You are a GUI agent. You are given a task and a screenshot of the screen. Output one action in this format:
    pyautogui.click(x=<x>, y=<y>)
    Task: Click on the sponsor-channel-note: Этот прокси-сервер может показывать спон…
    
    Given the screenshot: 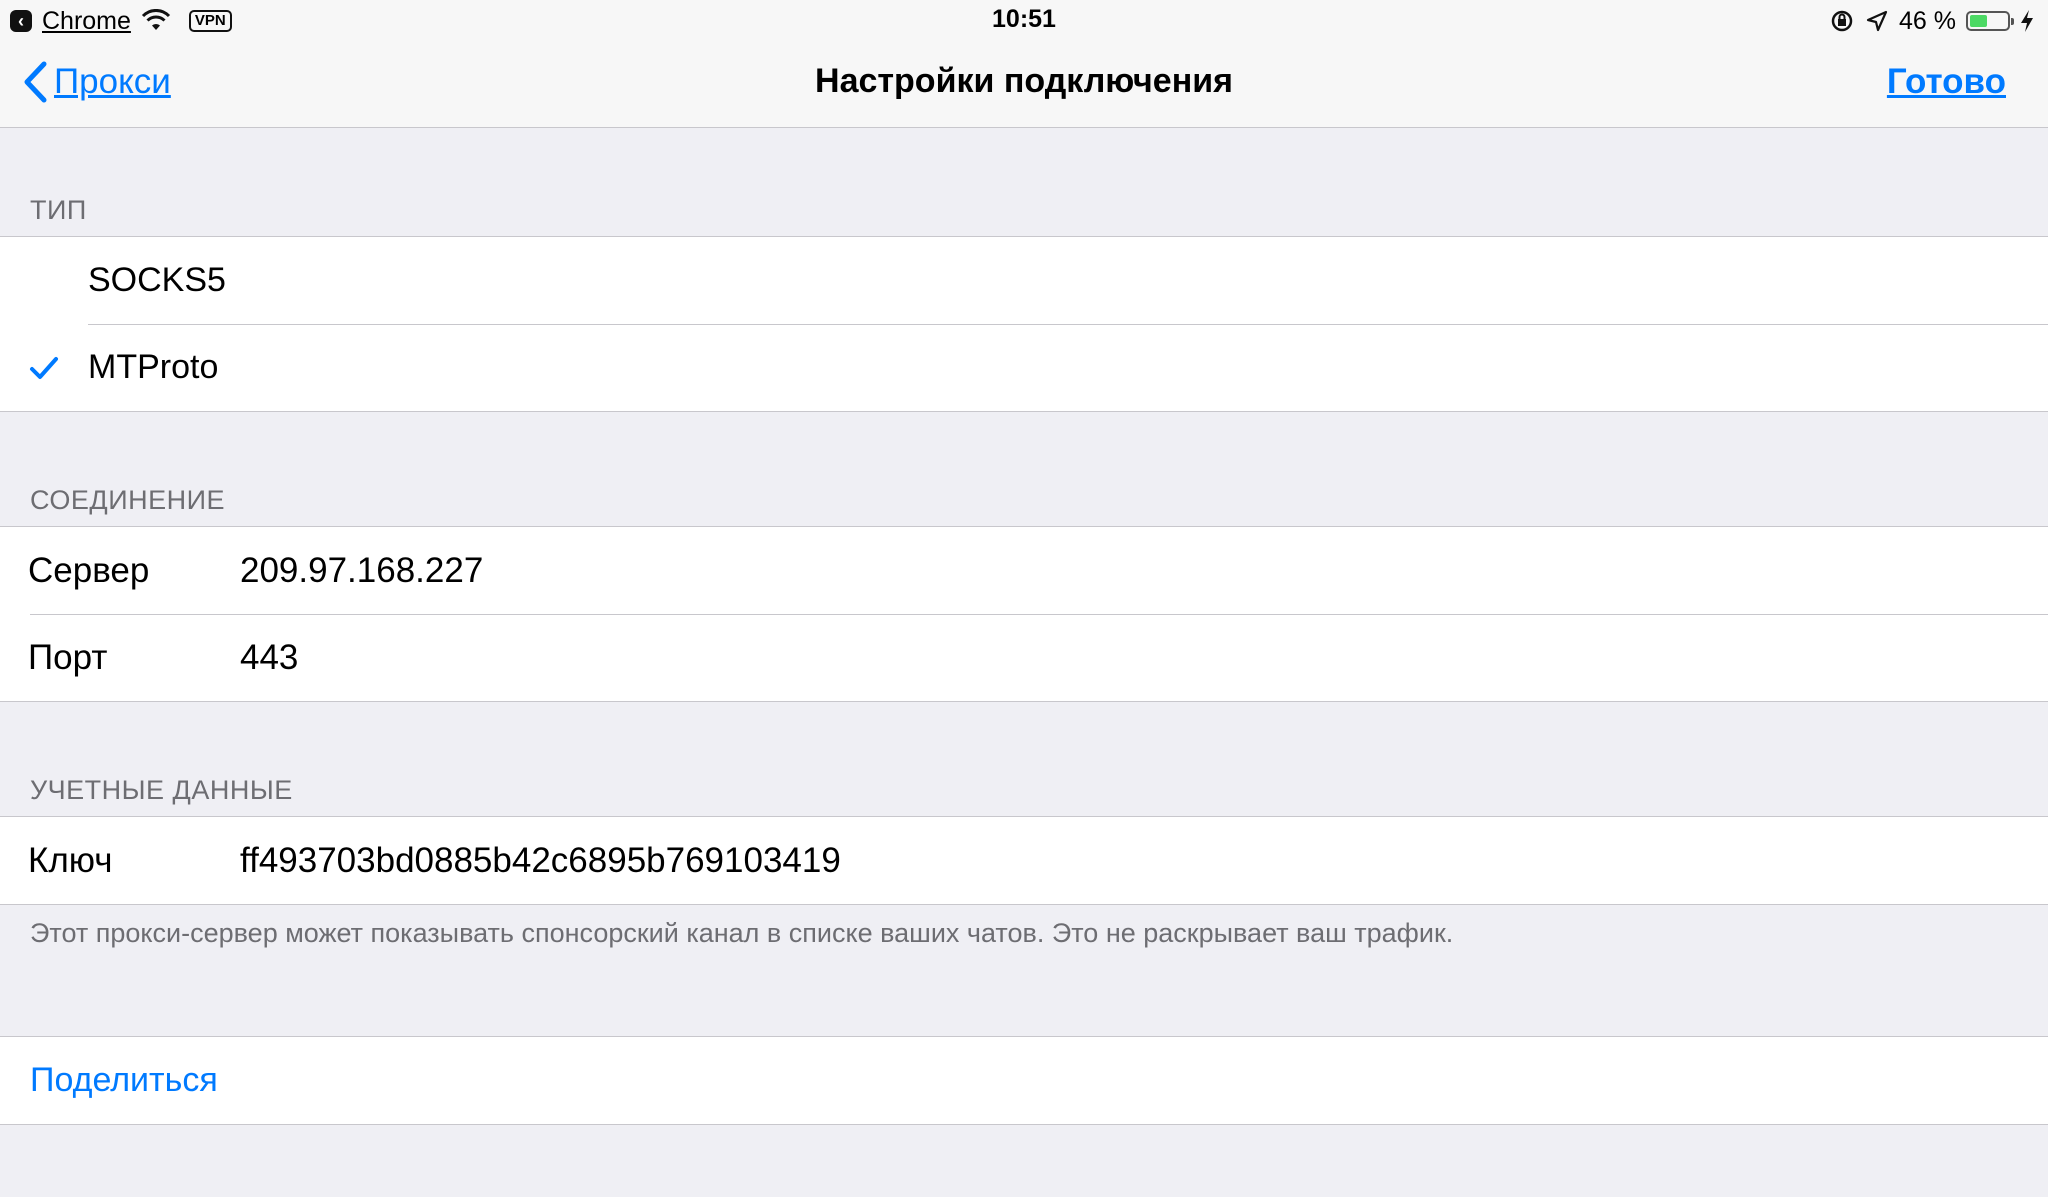 What is the action you would take?
    pyautogui.click(x=742, y=933)
    